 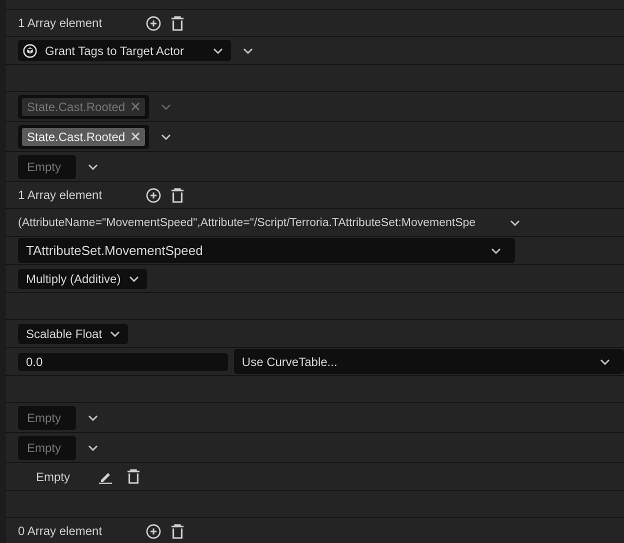 What do you see at coordinates (30, 51) in the screenshot?
I see `cube-icon` at bounding box center [30, 51].